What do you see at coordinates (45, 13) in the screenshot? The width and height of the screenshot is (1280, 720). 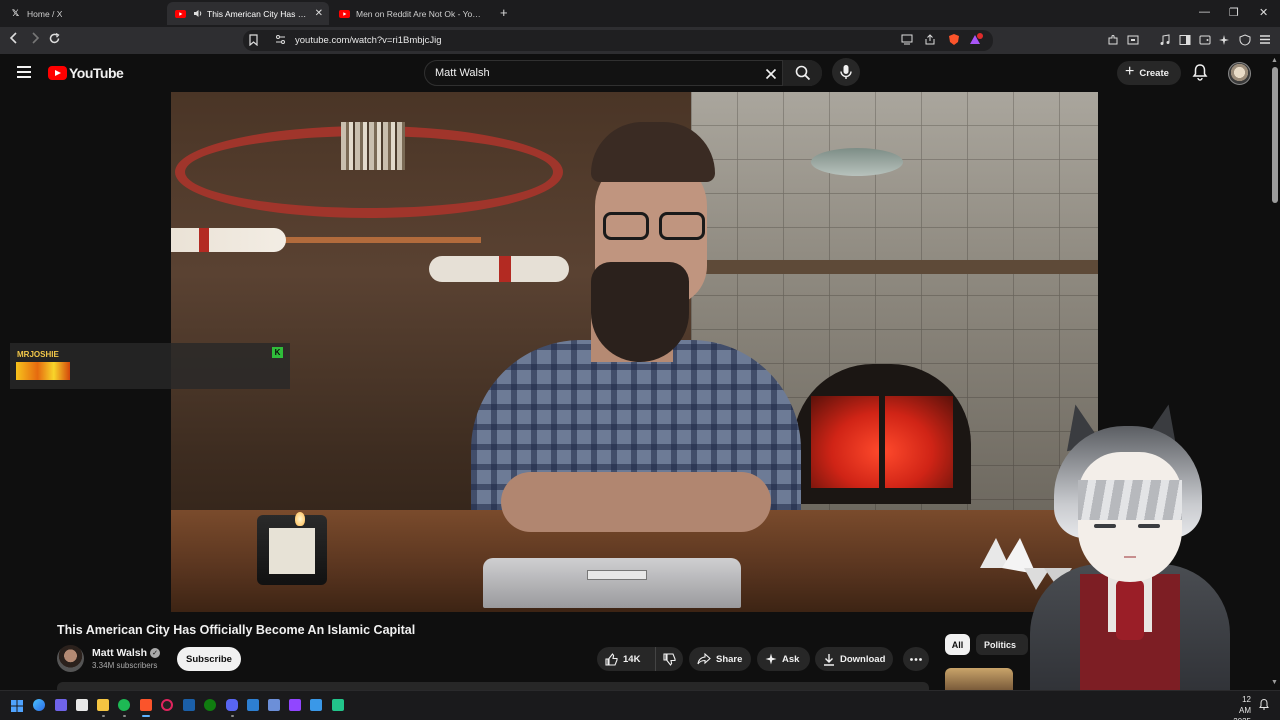 I see `tab-title: Home / X` at bounding box center [45, 13].